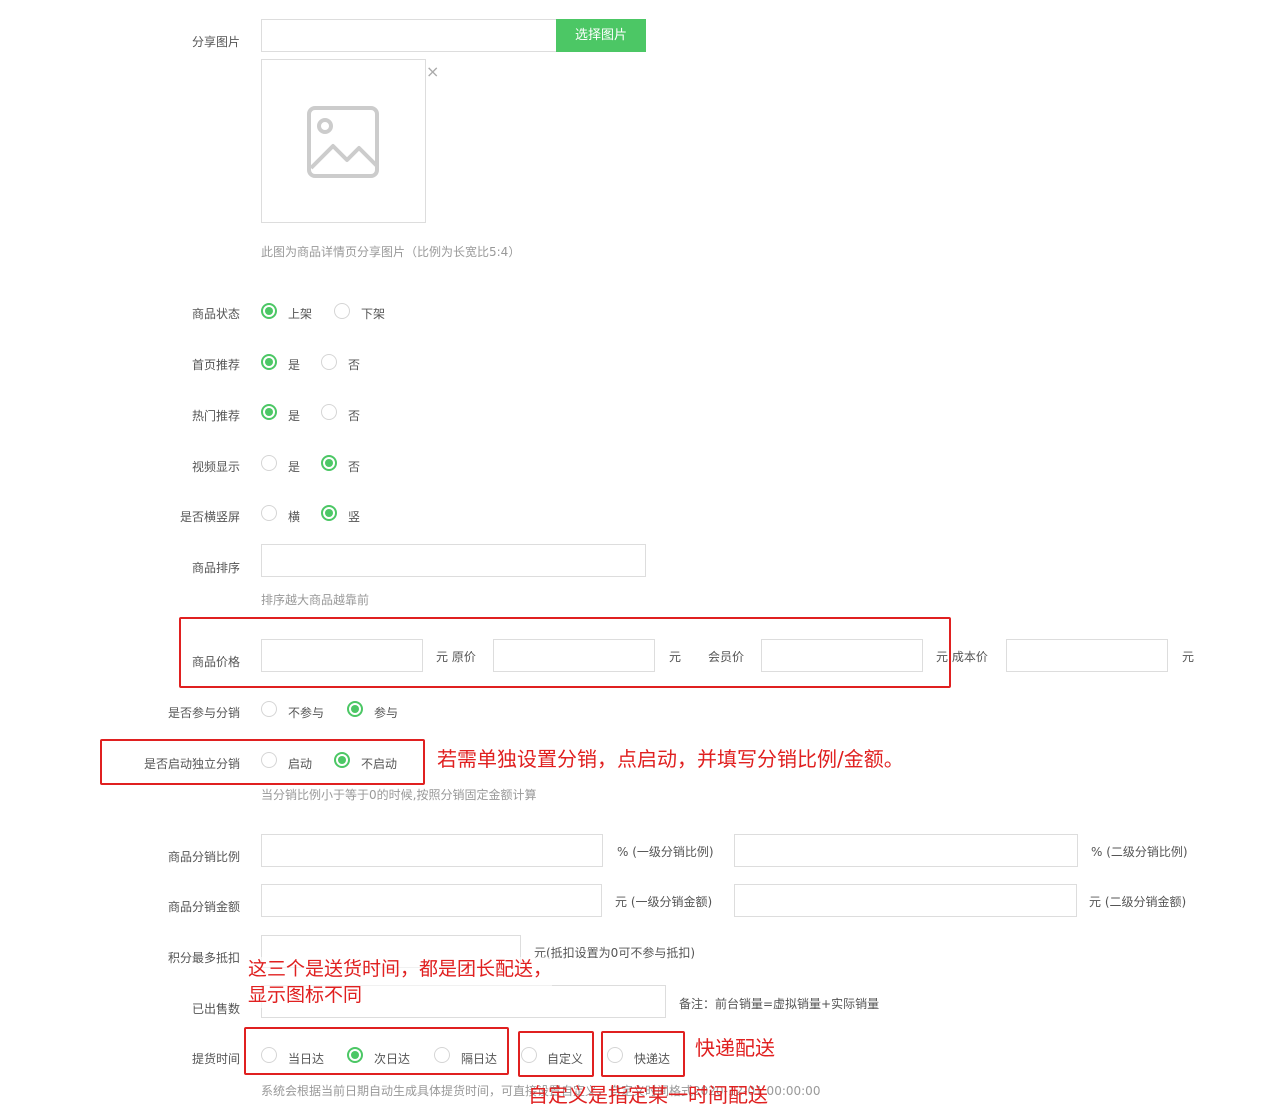 The height and width of the screenshot is (1116, 1288). Describe the element at coordinates (431, 900) in the screenshot. I see `dist-amount-1-input` at that location.